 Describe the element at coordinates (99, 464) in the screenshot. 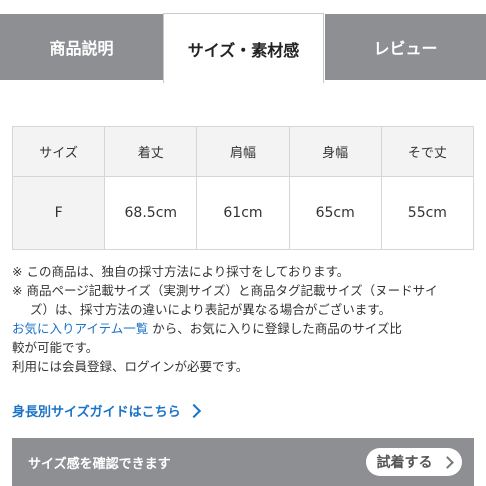

I see `try-on-label: サイズ感を確認できます` at that location.